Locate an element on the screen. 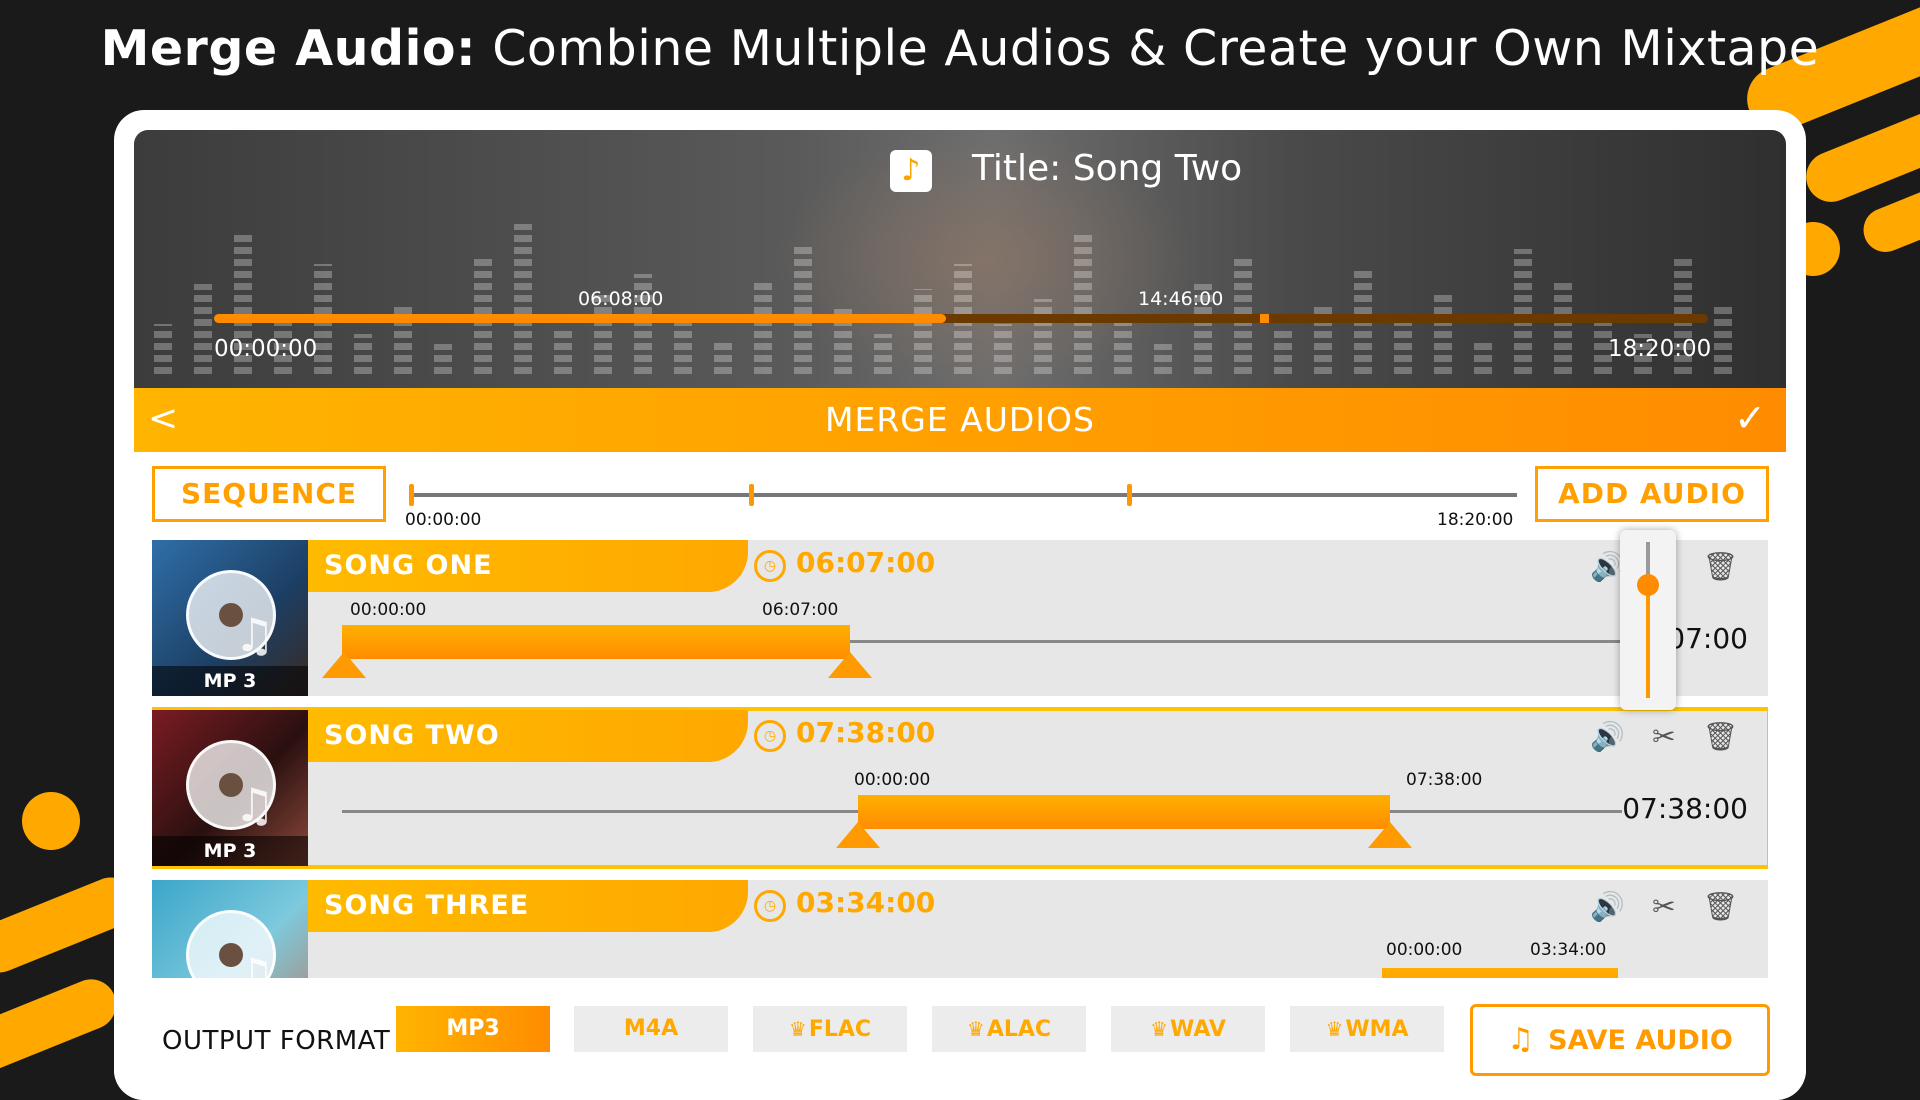 Image resolution: width=1920 pixels, height=1100 pixels. preview-title: Title: Song Two is located at coordinates (1107, 168).